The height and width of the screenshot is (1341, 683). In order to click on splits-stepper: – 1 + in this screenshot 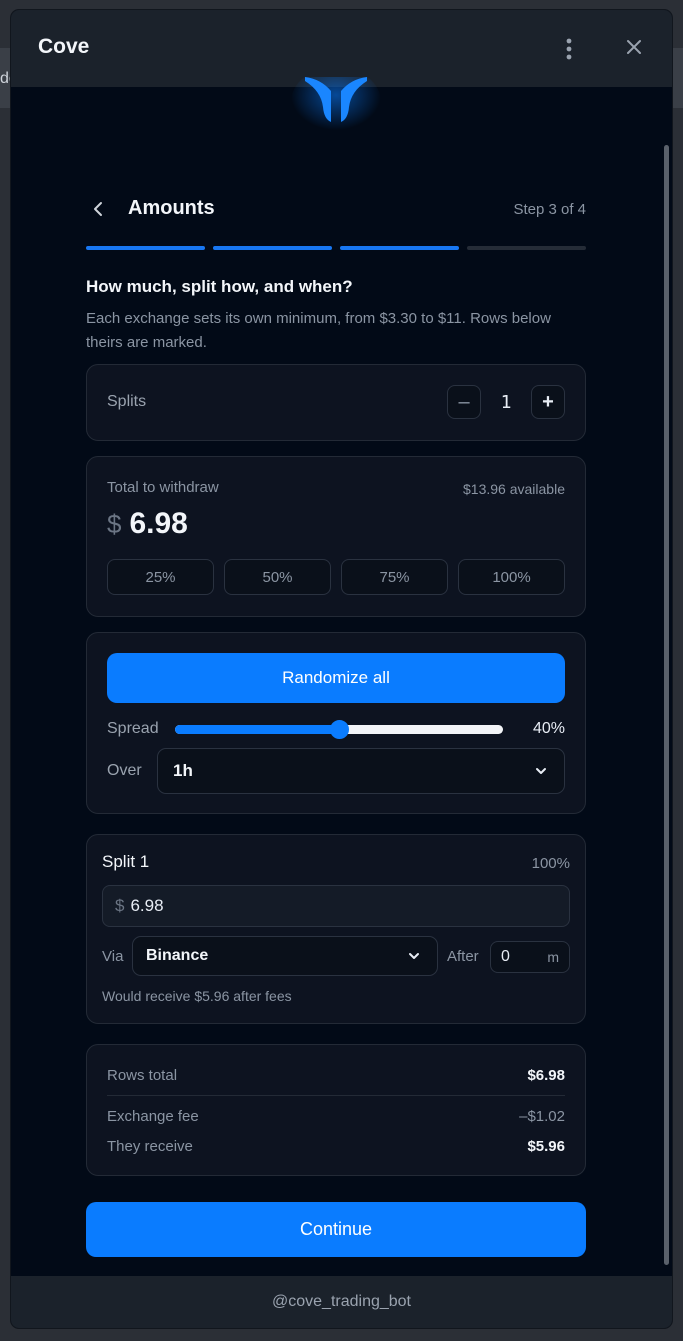, I will do `click(506, 402)`.